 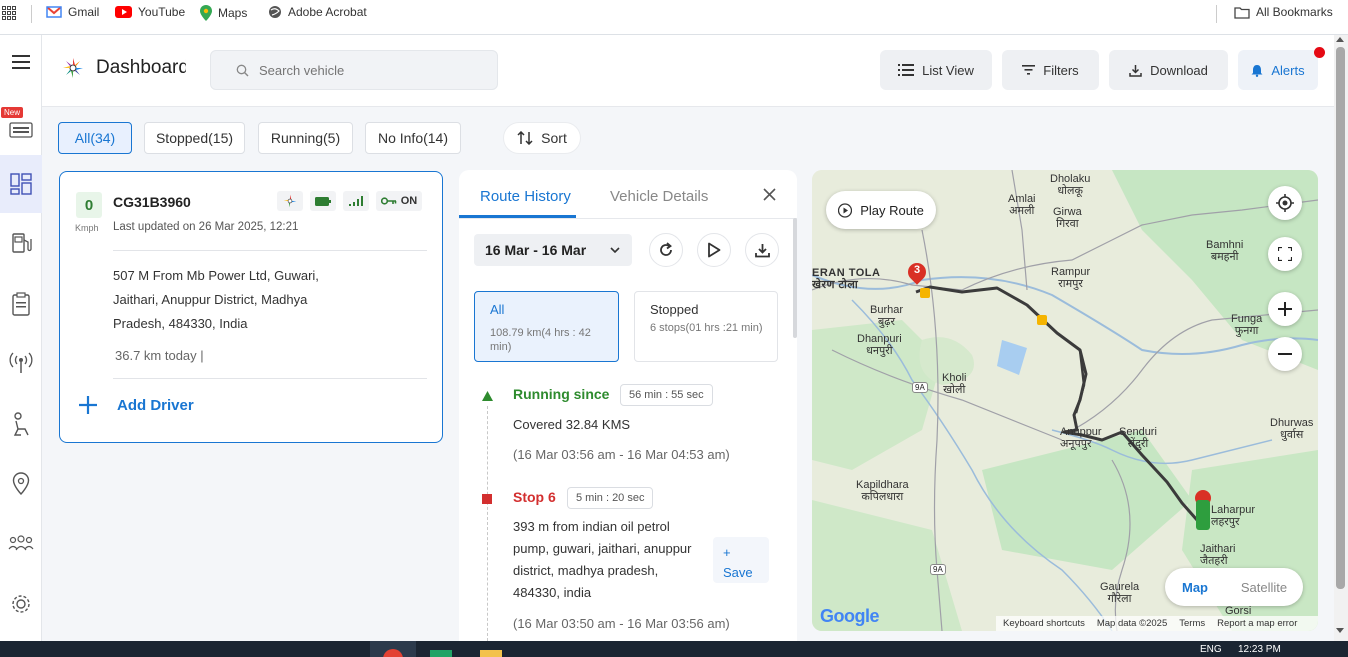 What do you see at coordinates (714, 250) in the screenshot?
I see `play-button` at bounding box center [714, 250].